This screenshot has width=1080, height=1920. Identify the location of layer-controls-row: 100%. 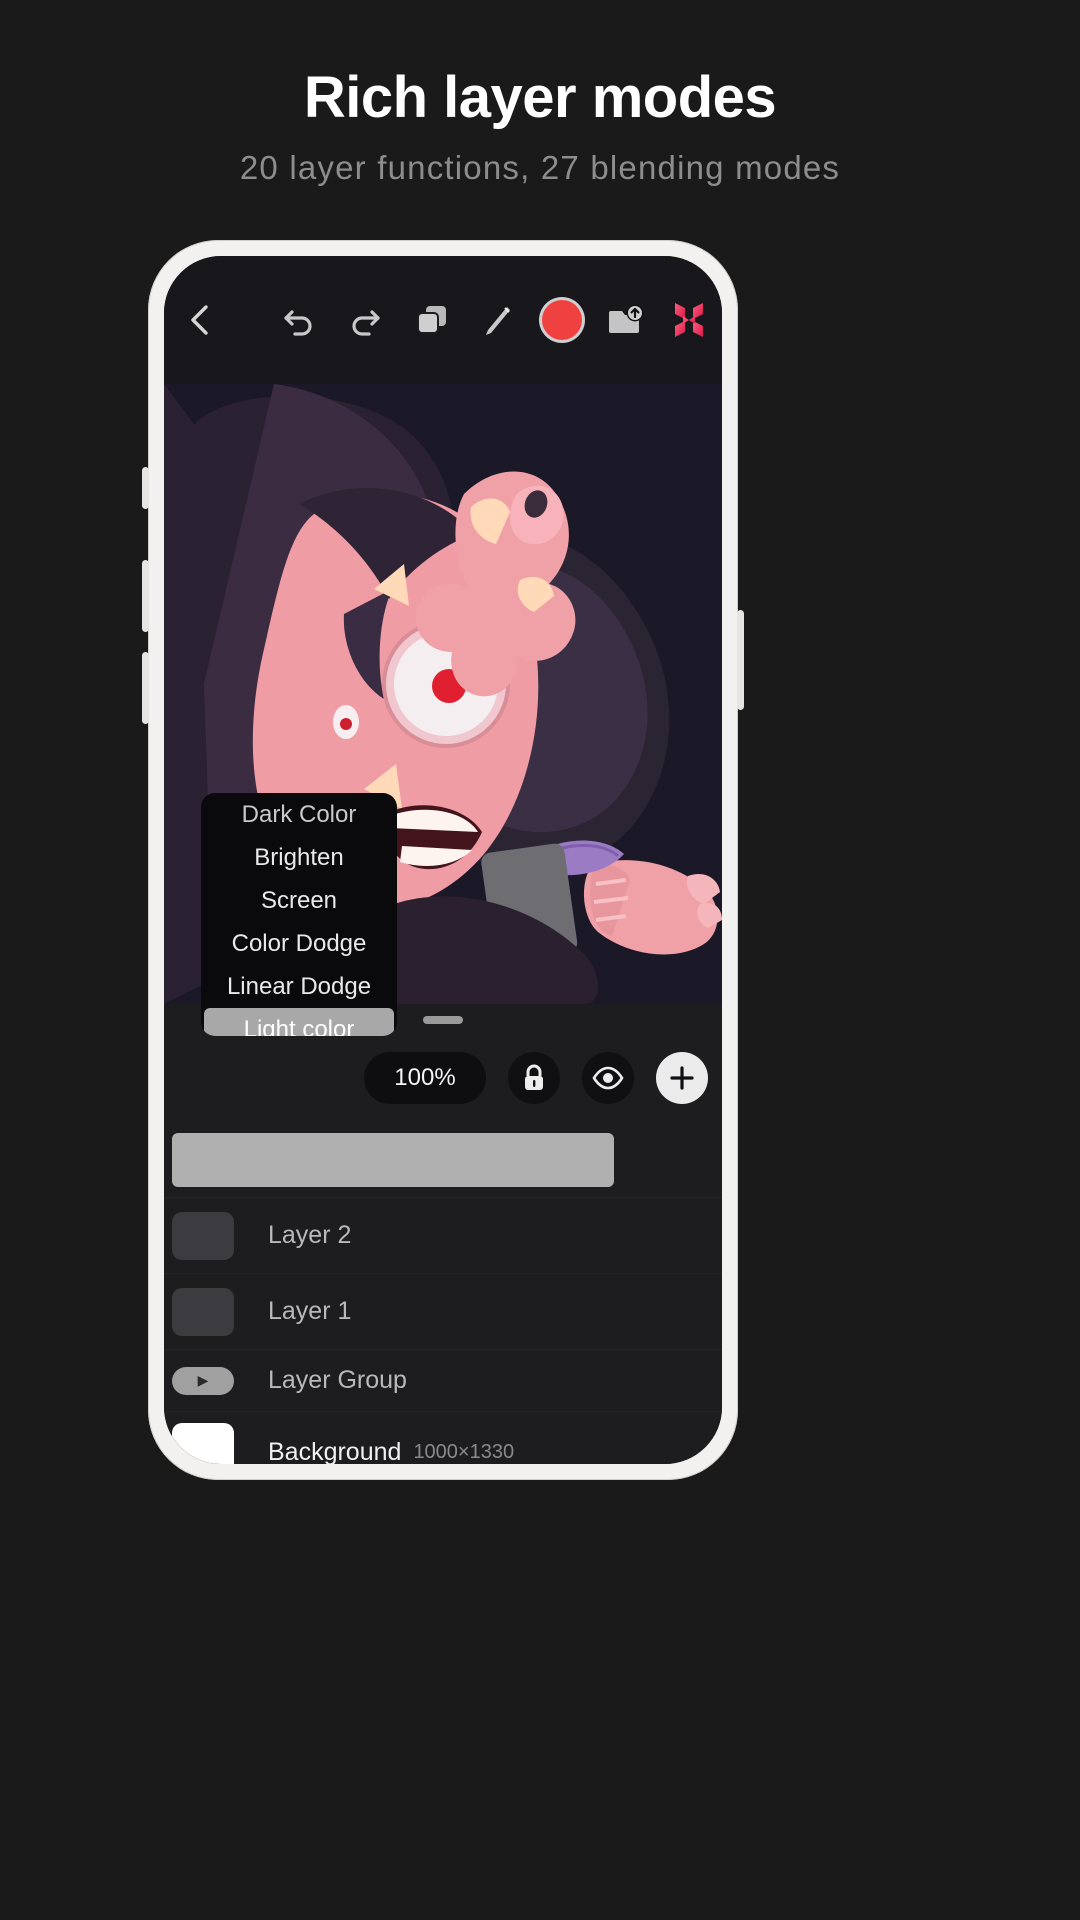
(443, 1078).